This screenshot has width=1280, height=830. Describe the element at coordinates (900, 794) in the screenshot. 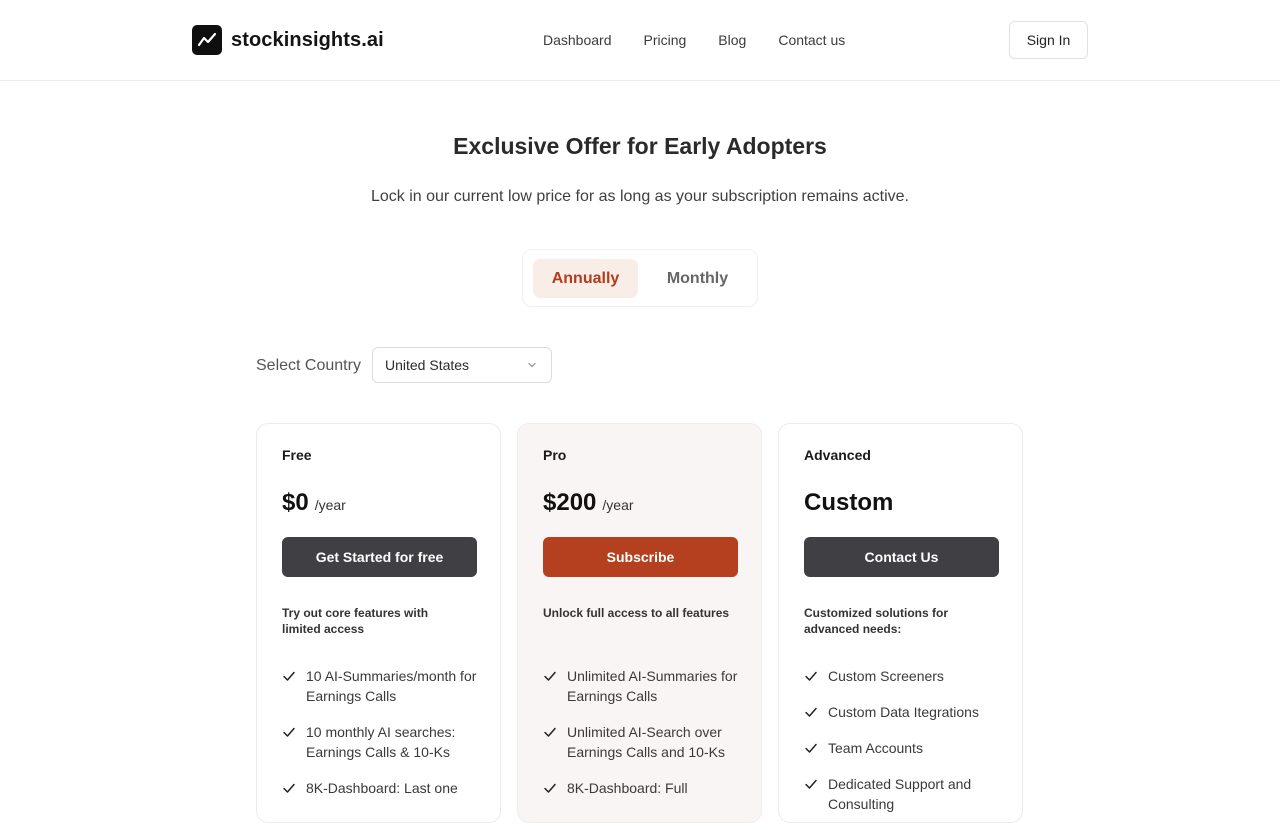

I see `feature-text: Dedicated Support and Consulting` at that location.